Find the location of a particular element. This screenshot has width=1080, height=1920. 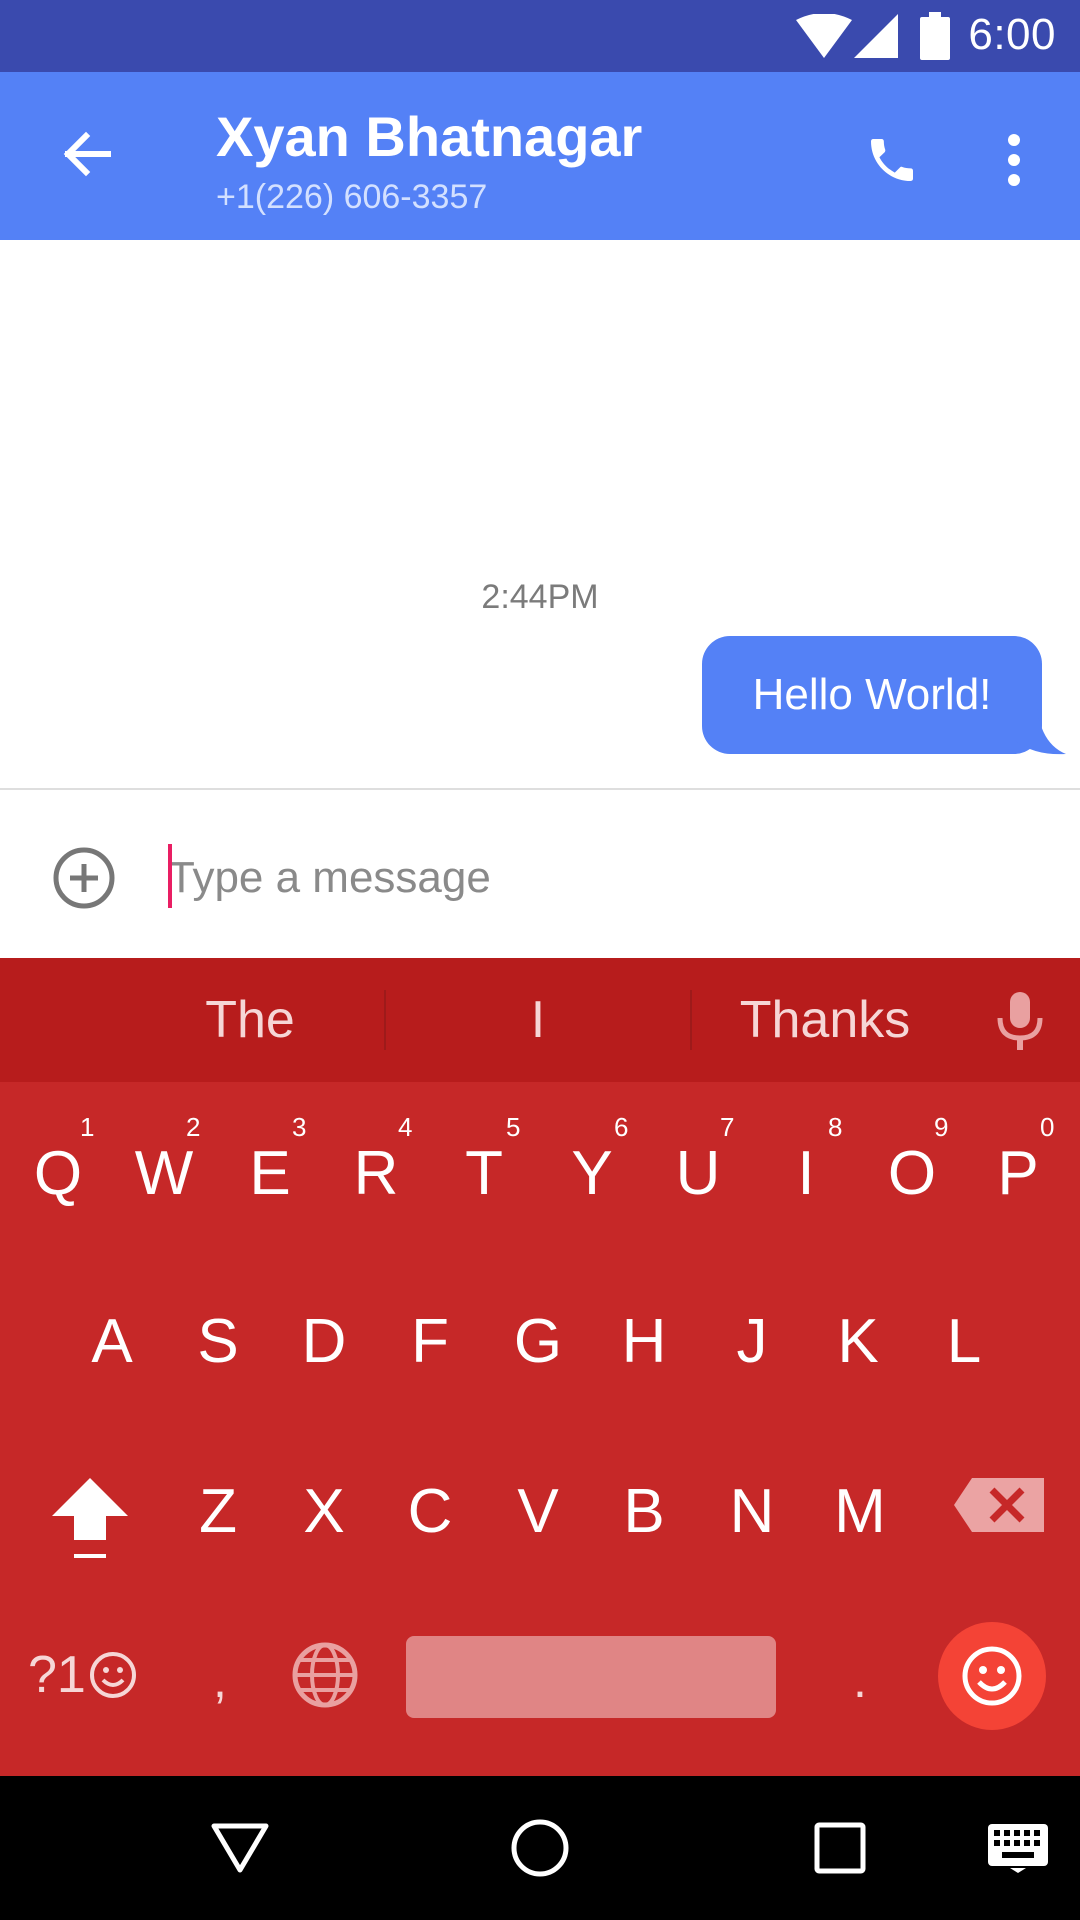

key-j: J is located at coordinates (752, 1341).